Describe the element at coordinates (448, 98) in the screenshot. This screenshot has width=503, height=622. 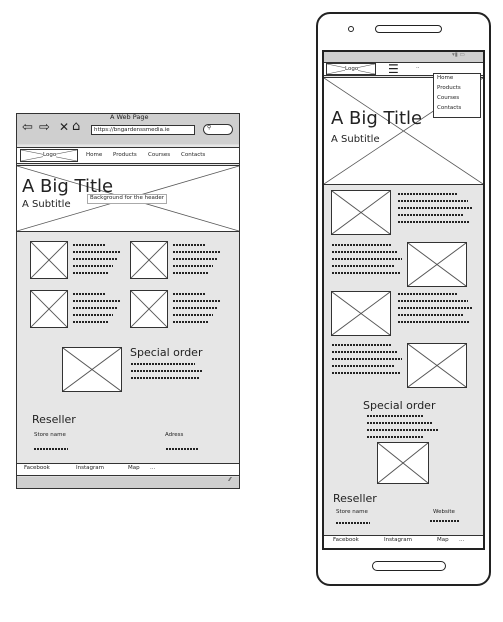
I see `dropdown-item-courses: Courses` at that location.